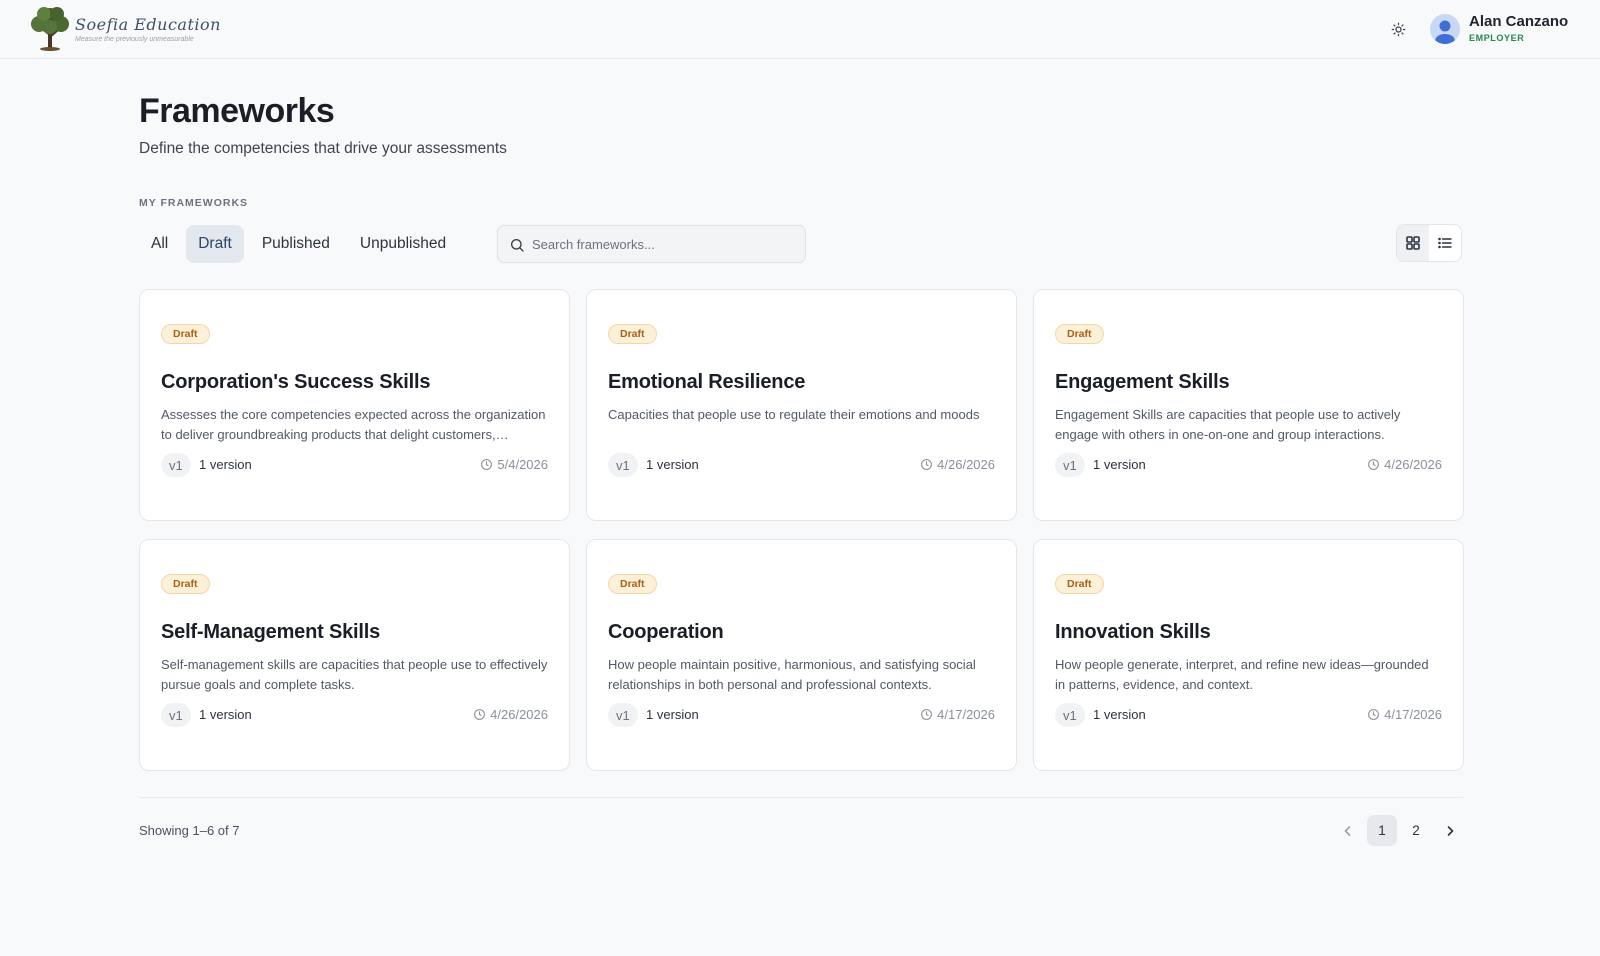  I want to click on grid-icon, so click(1413, 243).